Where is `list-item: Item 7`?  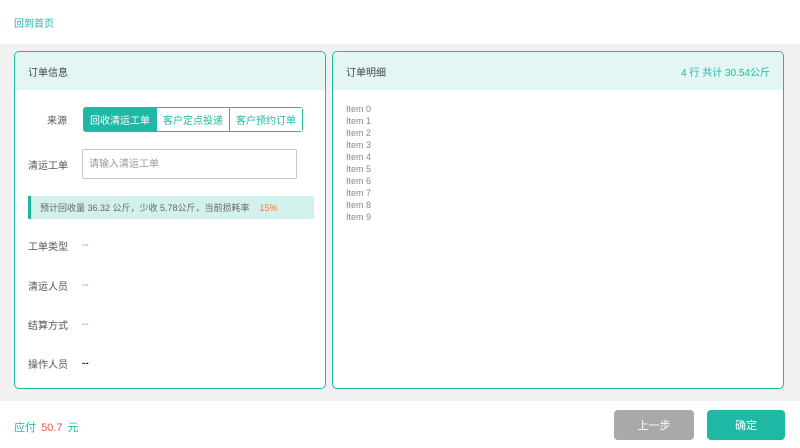 list-item: Item 7 is located at coordinates (359, 193).